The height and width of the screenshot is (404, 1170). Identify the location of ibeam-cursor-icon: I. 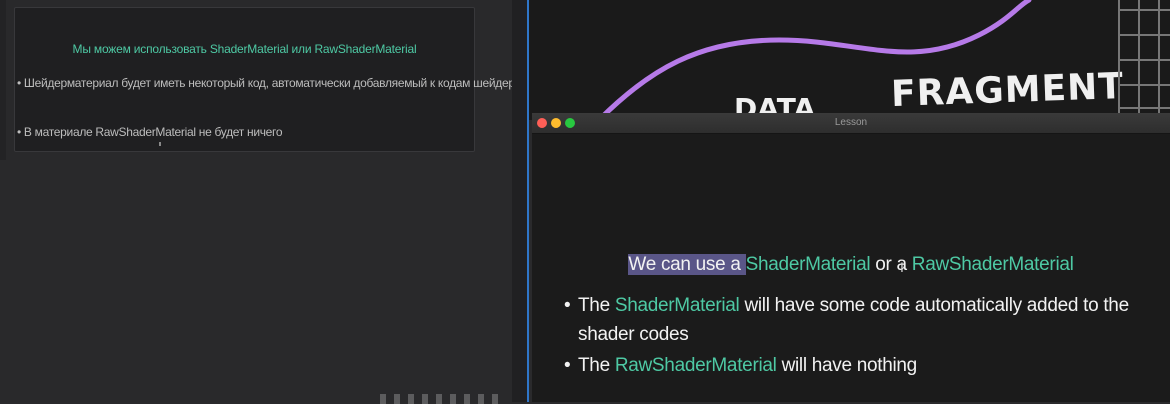
(902, 267).